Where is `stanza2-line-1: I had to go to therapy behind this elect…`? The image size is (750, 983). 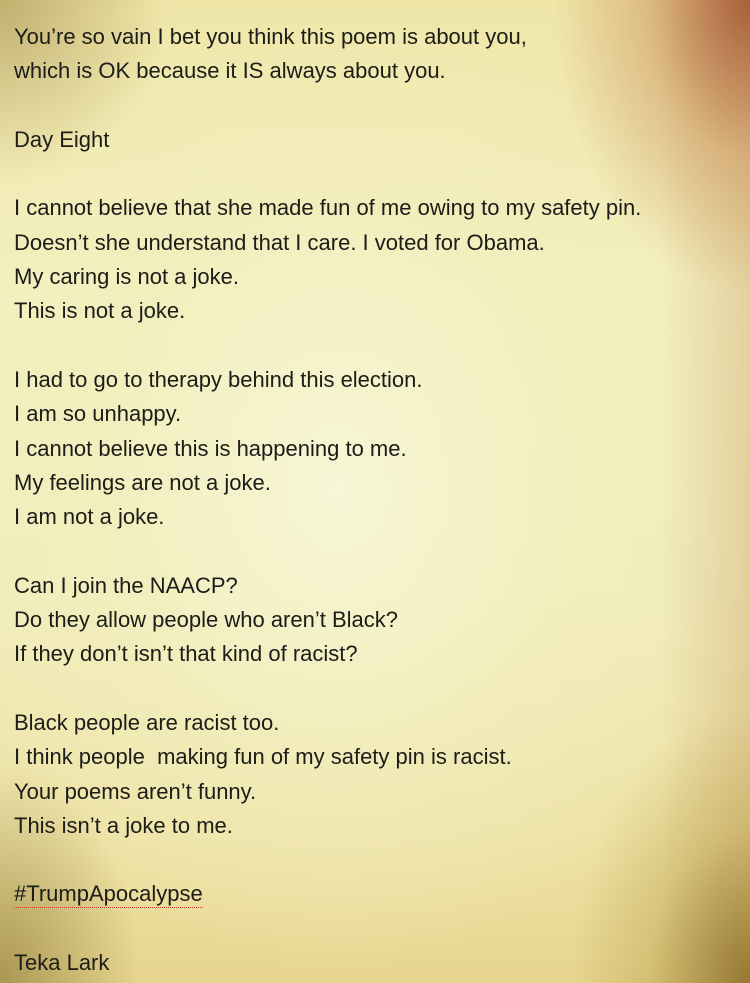
stanza2-line-1: I had to go to therapy behind this elect… is located at coordinates (218, 379).